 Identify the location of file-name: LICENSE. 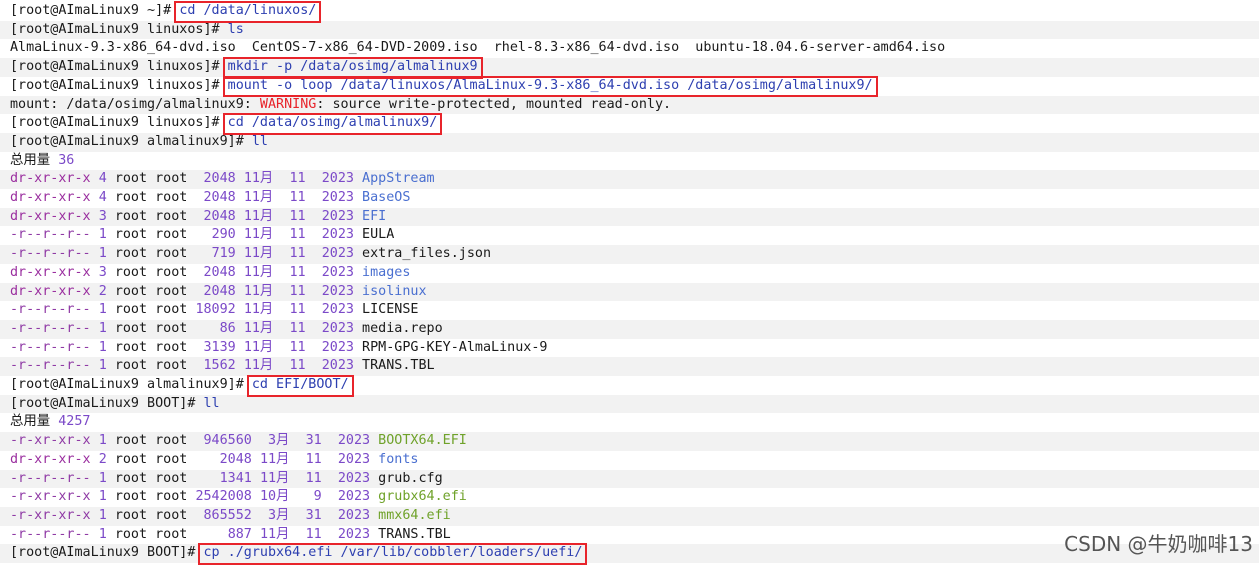
(390, 310).